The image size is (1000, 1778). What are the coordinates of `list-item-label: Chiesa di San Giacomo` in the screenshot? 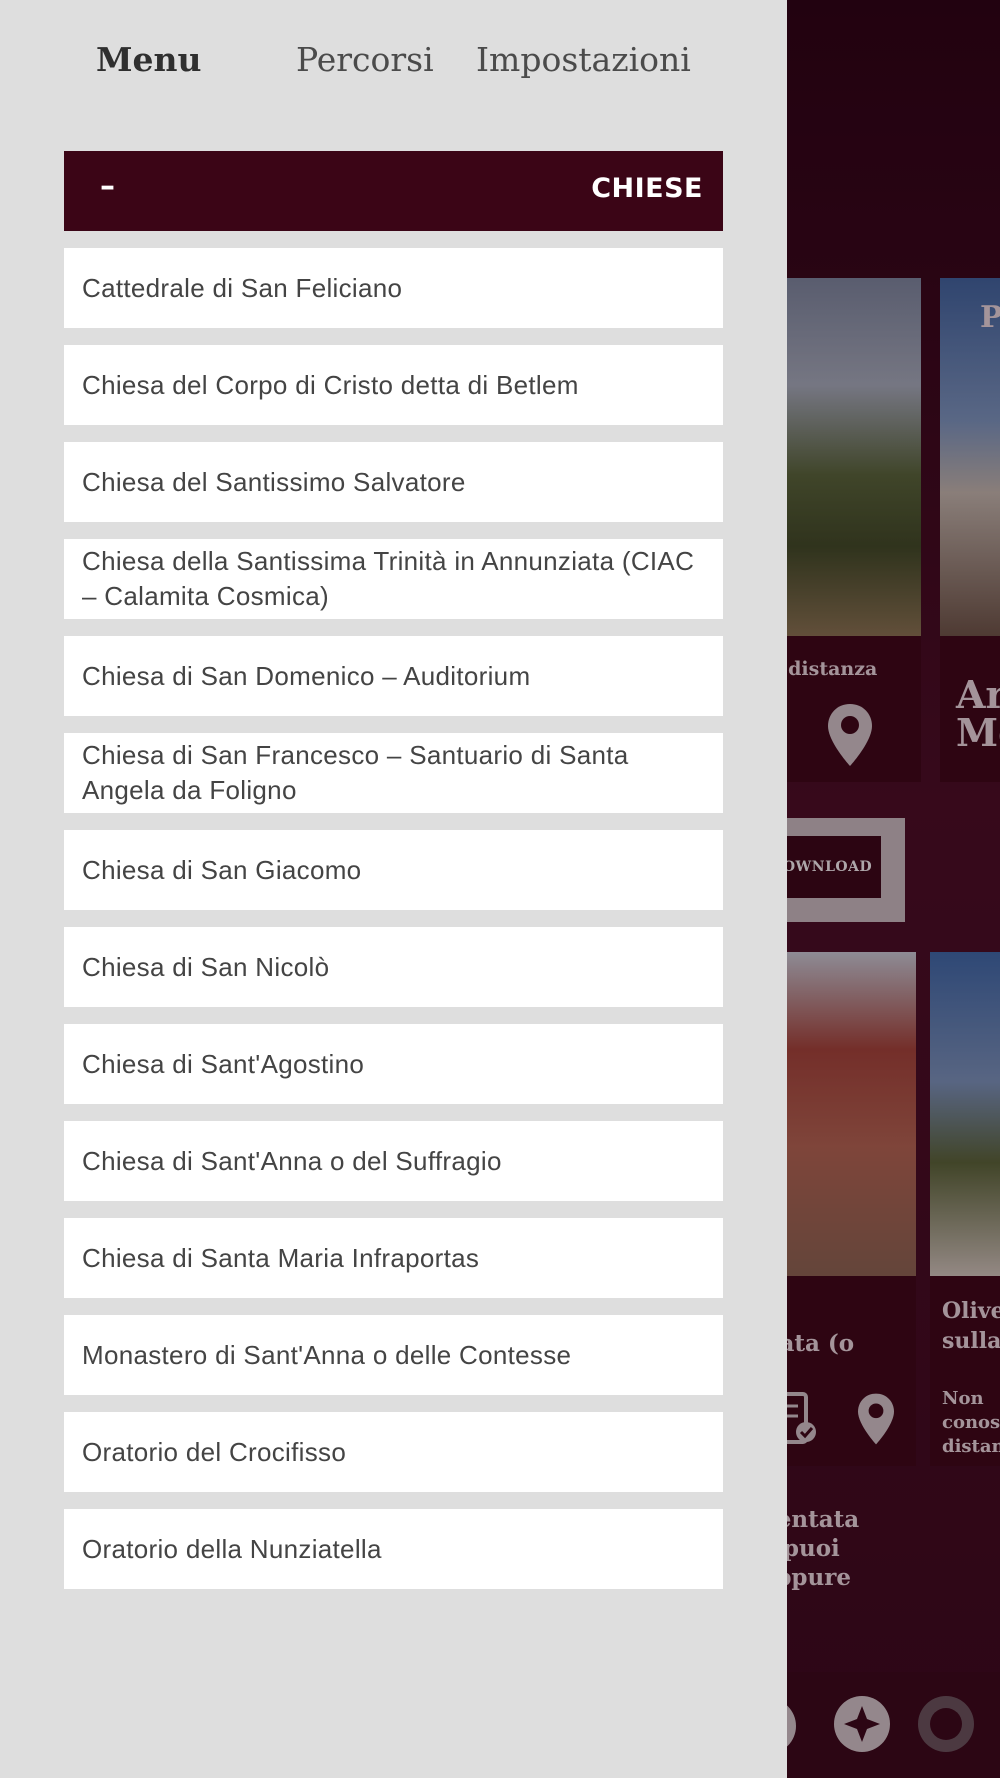 It's located at (222, 869).